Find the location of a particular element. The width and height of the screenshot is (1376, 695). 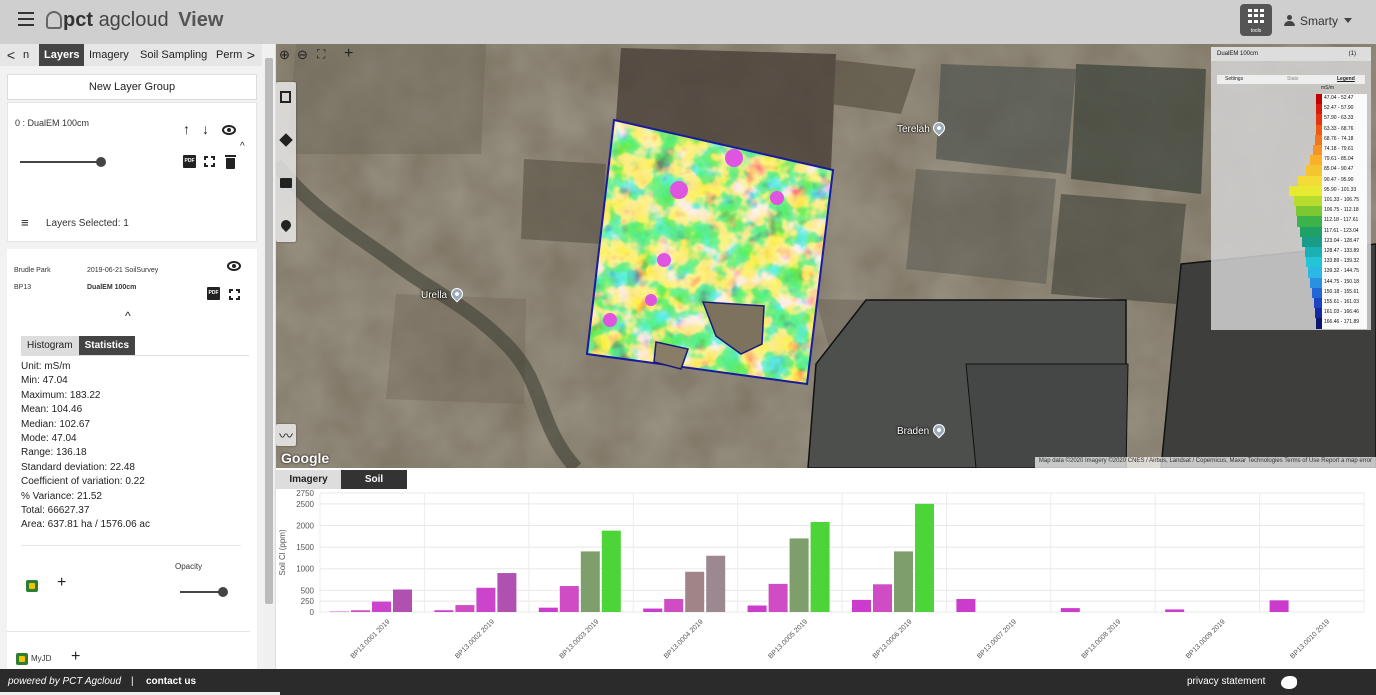

y-tick-label: 1500 is located at coordinates (305, 547).